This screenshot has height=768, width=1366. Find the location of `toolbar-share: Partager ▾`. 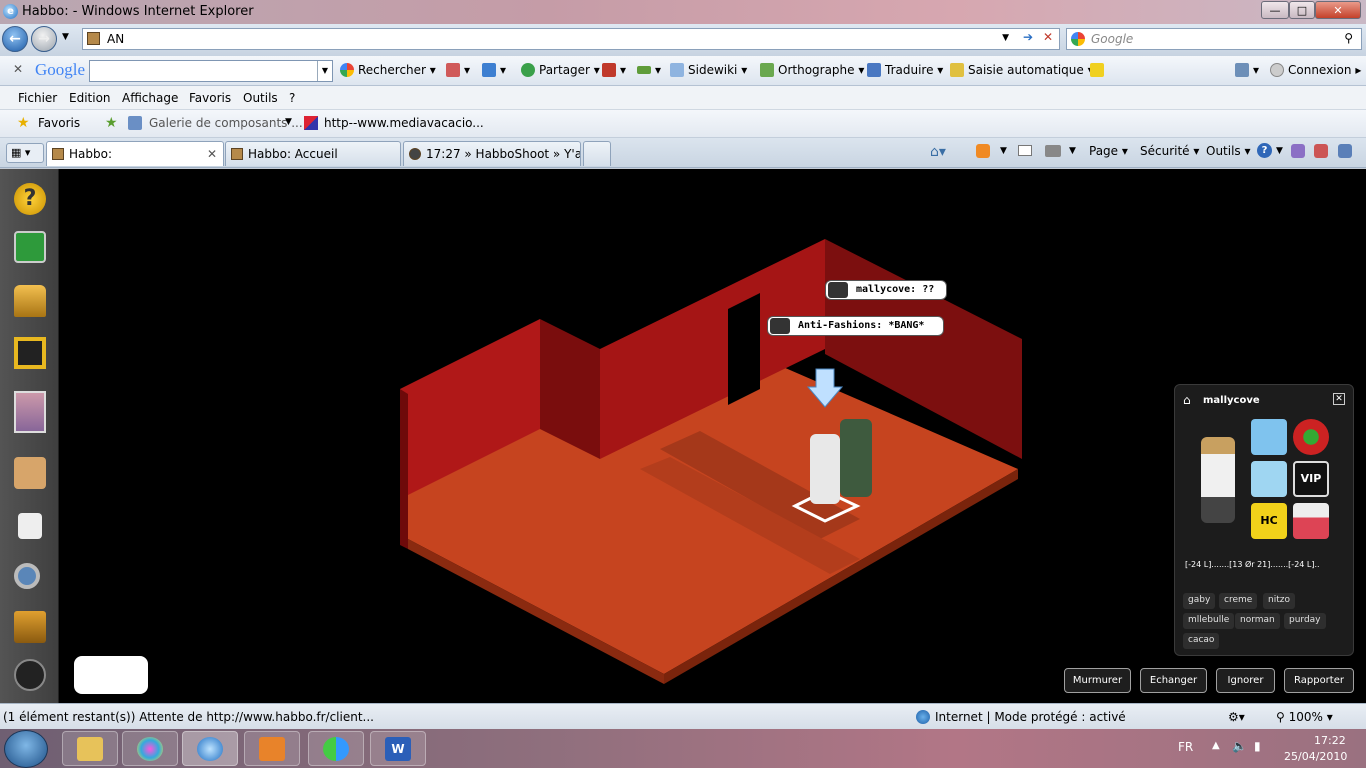

toolbar-share: Partager ▾ is located at coordinates (560, 70).